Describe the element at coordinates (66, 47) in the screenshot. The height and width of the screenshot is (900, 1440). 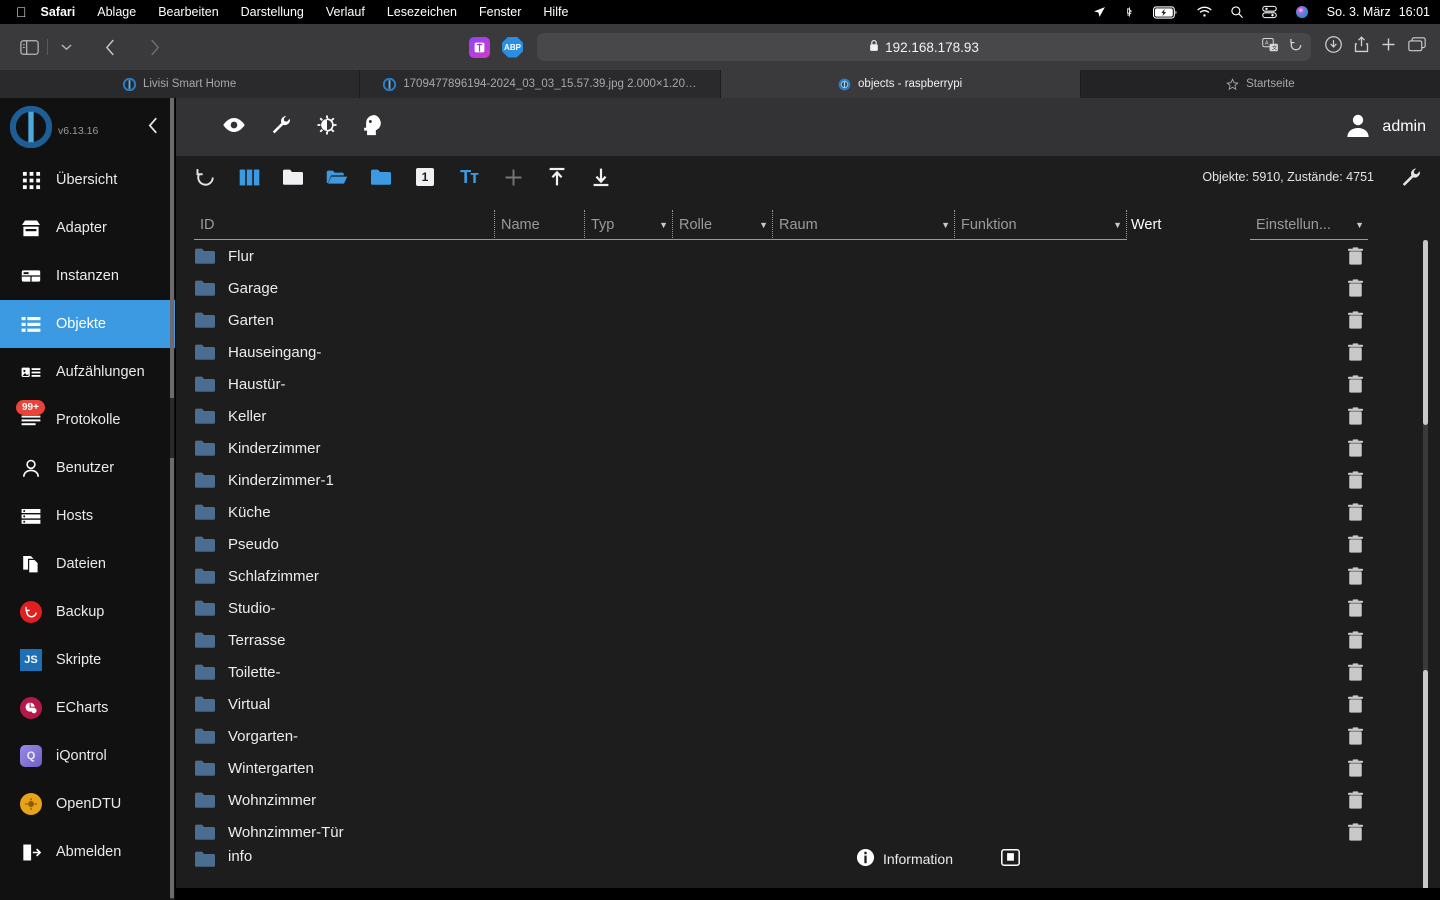
I see `chevron-down-icon` at that location.